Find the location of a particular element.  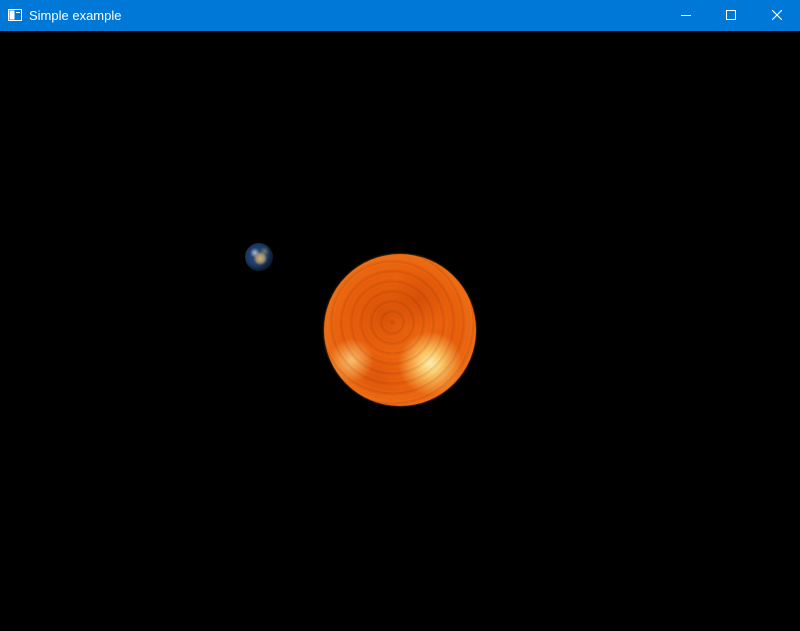

close-button is located at coordinates (777, 15).